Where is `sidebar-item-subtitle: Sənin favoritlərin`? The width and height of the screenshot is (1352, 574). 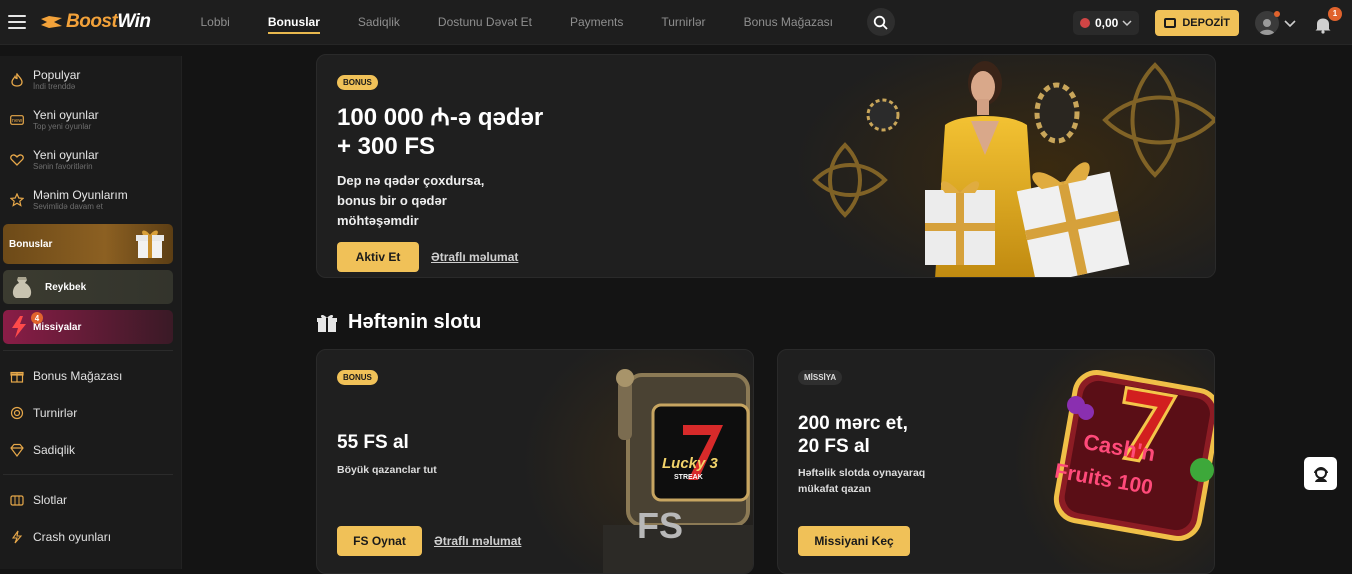 sidebar-item-subtitle: Sənin favoritlərin is located at coordinates (63, 166).